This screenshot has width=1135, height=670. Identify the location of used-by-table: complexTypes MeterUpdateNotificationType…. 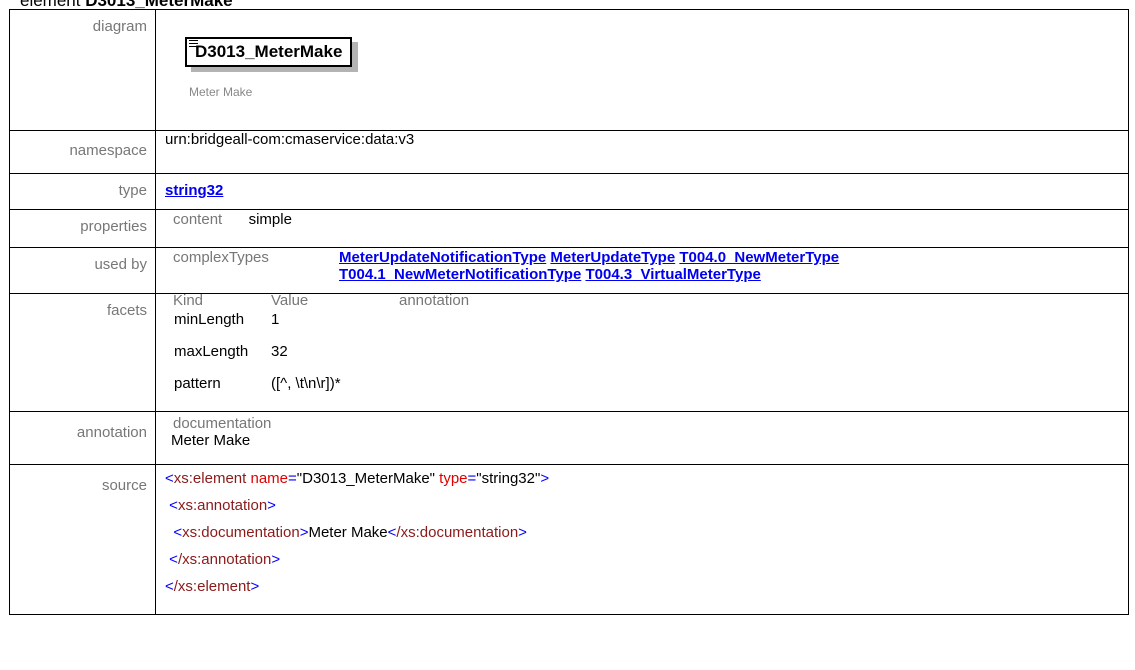
(506, 266).